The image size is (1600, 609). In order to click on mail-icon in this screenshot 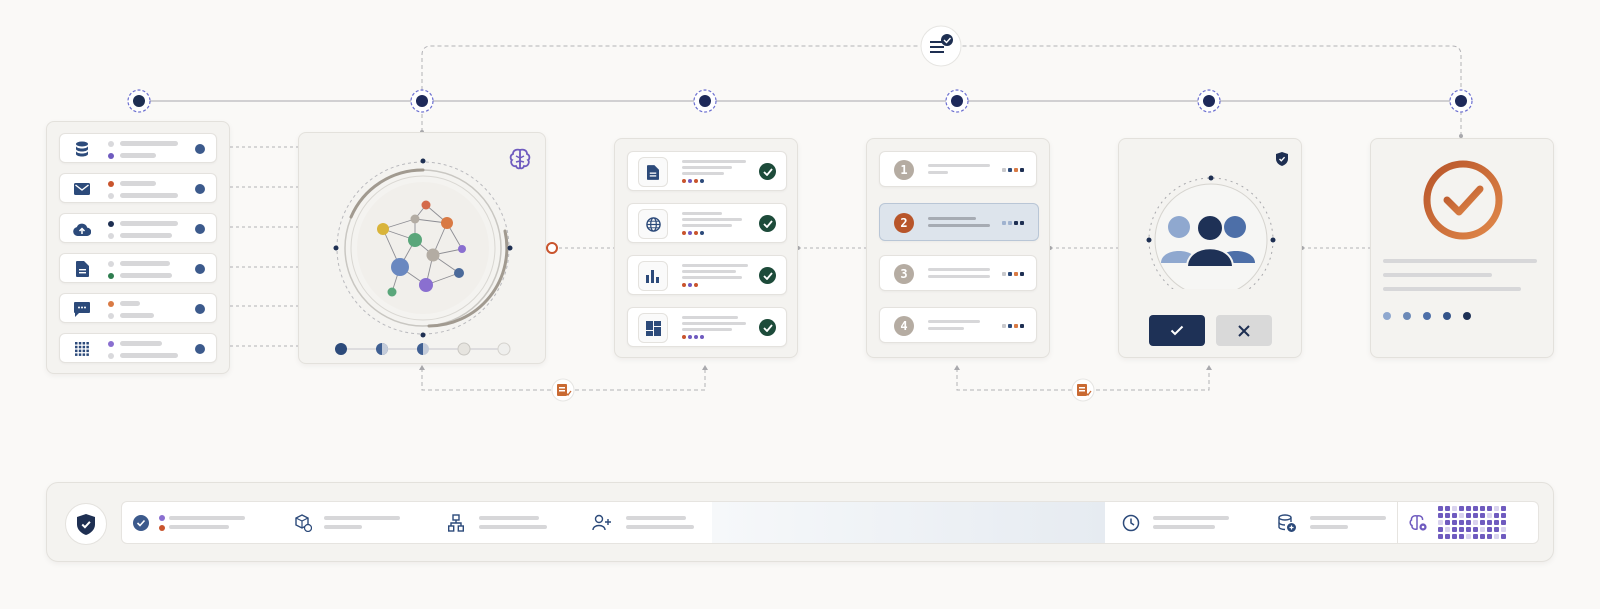, I will do `click(82, 189)`.